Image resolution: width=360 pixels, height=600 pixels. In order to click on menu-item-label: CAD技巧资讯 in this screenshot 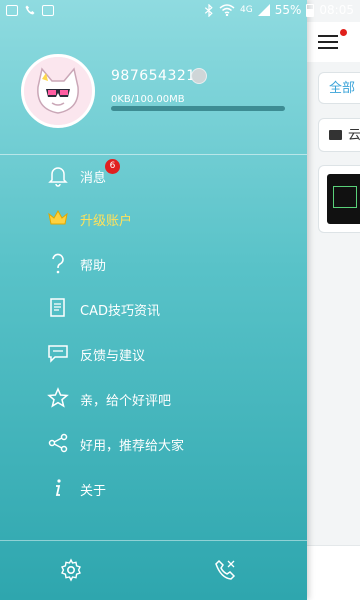, I will do `click(120, 311)`.